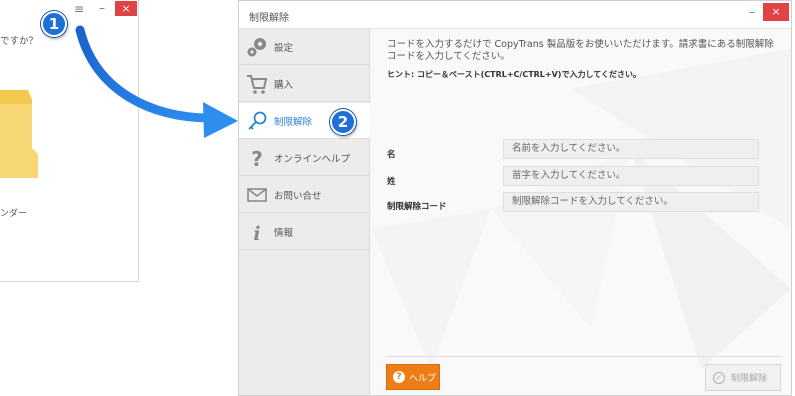 The width and height of the screenshot is (795, 396). I want to click on help-button-label: ヘルプ, so click(423, 378).